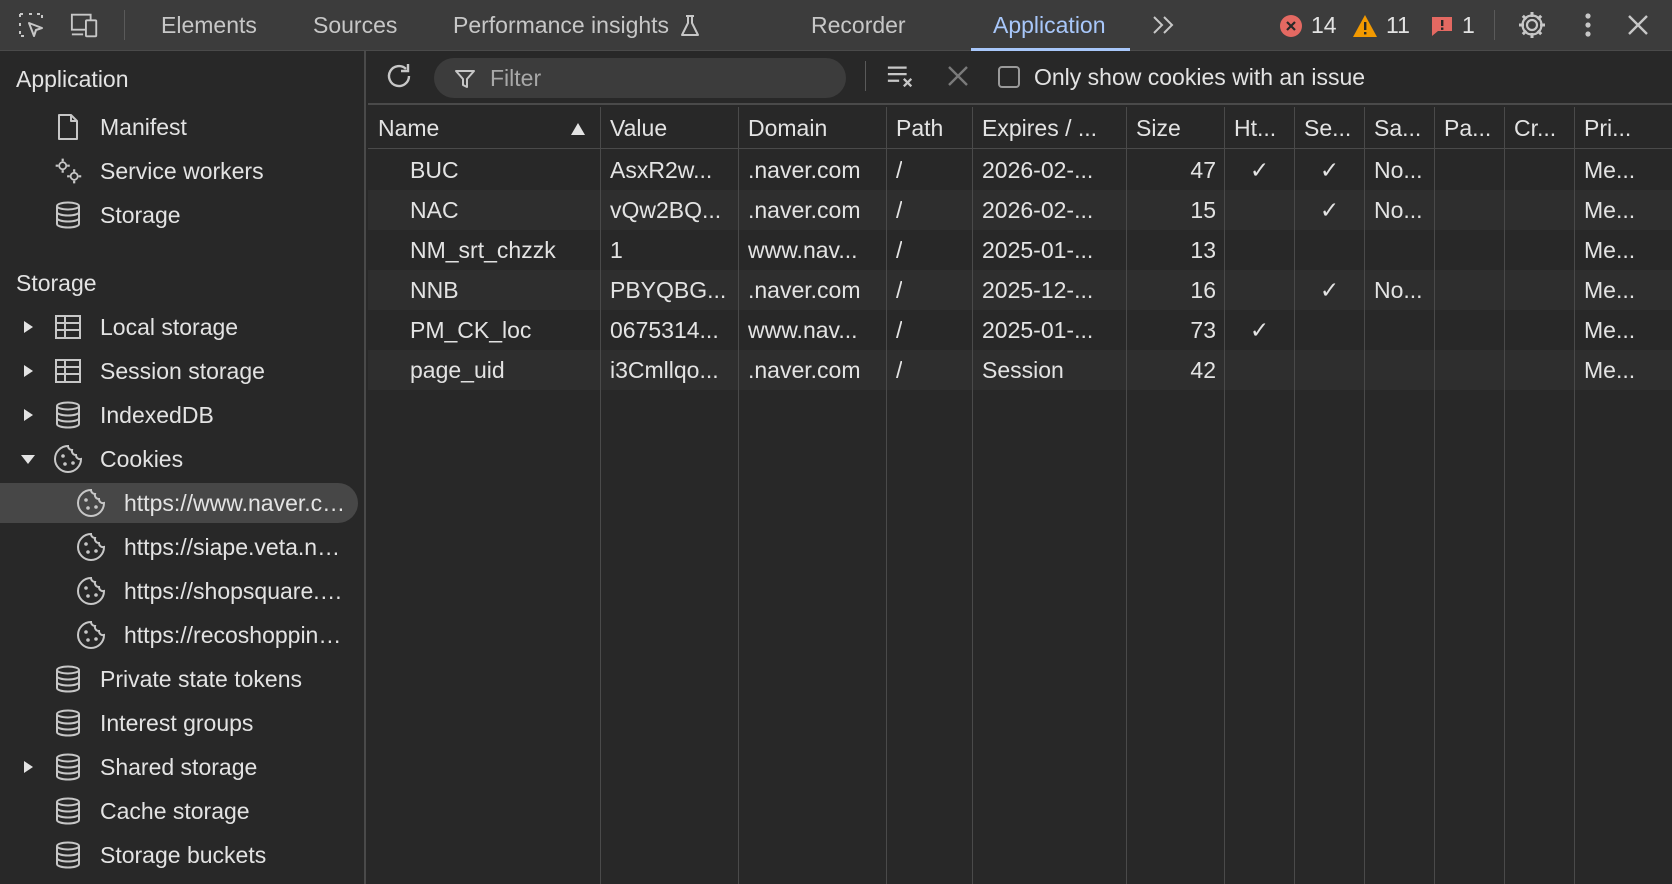 The height and width of the screenshot is (884, 1672). Describe the element at coordinates (901, 76) in the screenshot. I see `clear-all-cookies-icon` at that location.